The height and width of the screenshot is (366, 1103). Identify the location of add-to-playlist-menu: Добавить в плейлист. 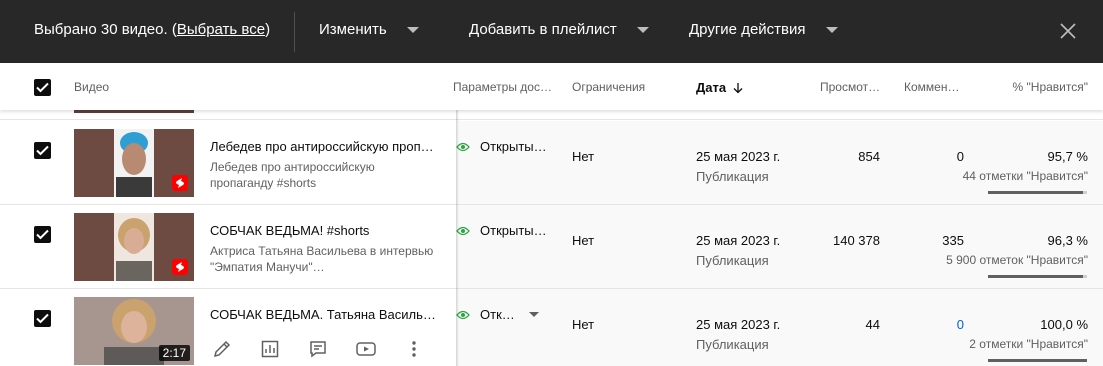
(559, 29).